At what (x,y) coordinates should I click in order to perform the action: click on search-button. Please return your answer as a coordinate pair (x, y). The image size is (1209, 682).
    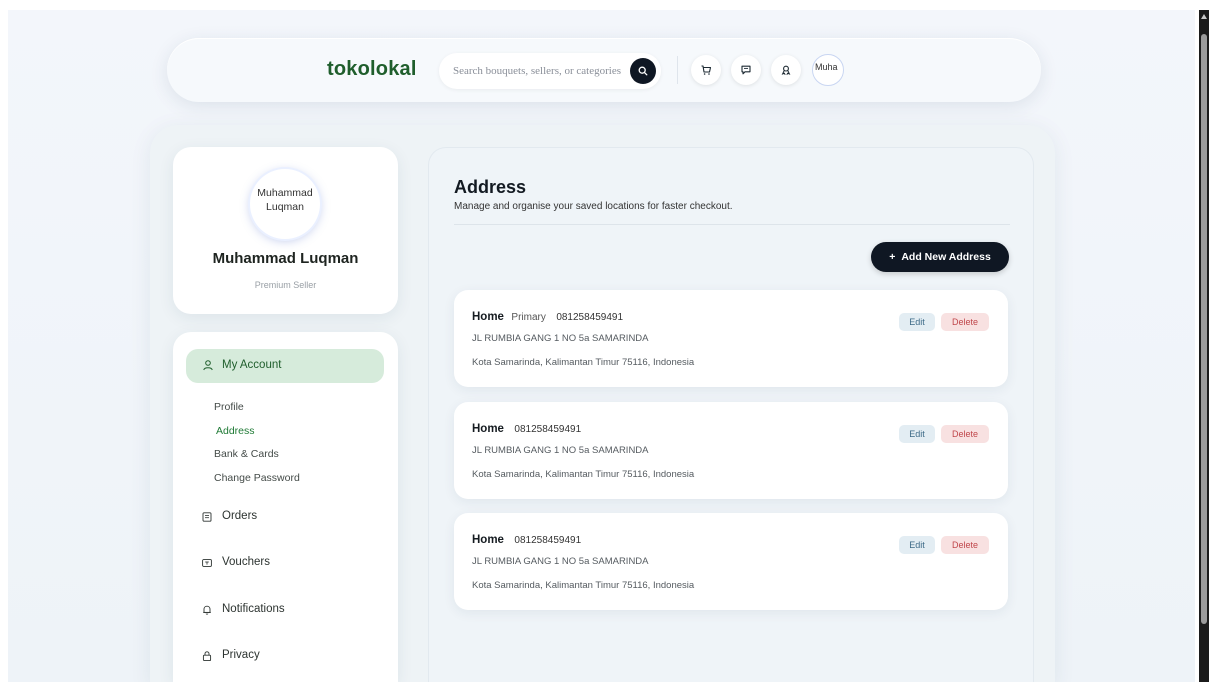
    Looking at the image, I should click on (643, 71).